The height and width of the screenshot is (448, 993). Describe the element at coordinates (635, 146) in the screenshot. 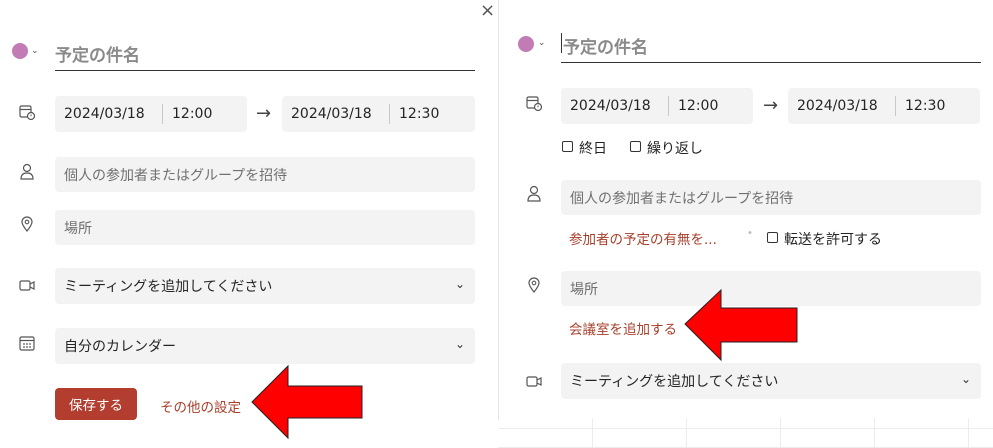

I see `repeat-checkbox` at that location.